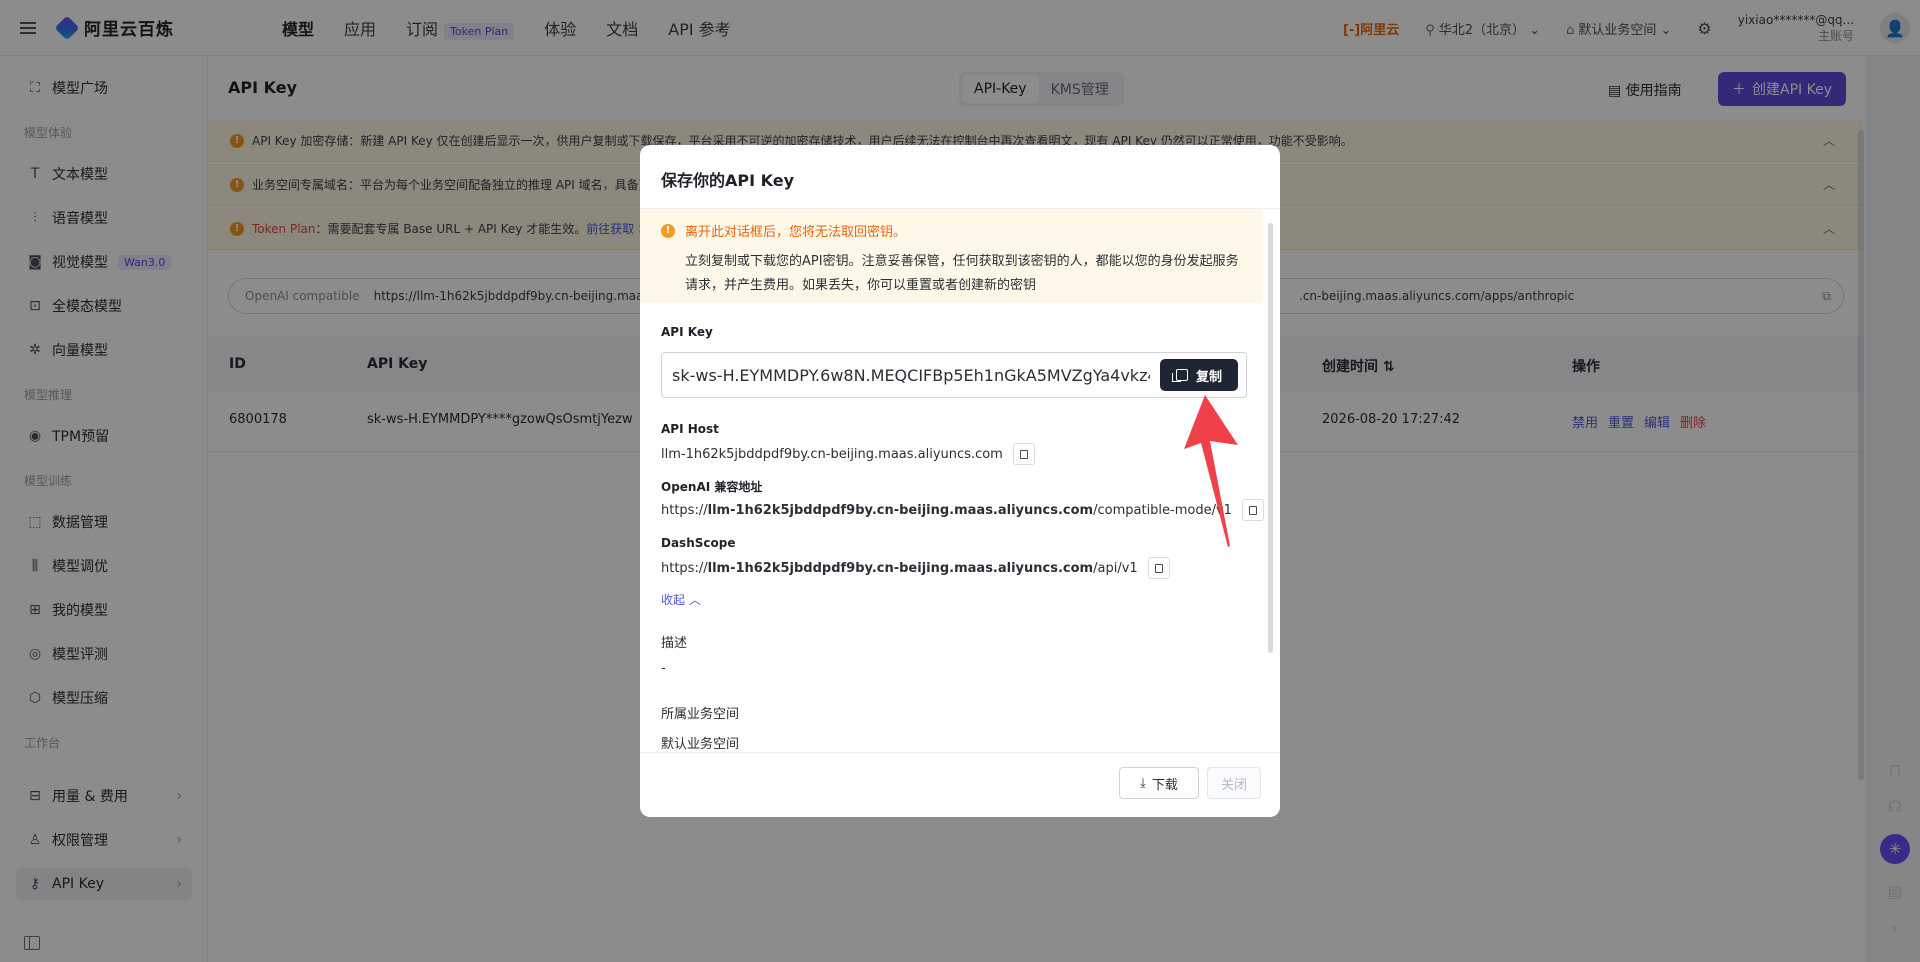 This screenshot has width=1920, height=962. I want to click on openai-label: OpenAI 兼容地址, so click(712, 487).